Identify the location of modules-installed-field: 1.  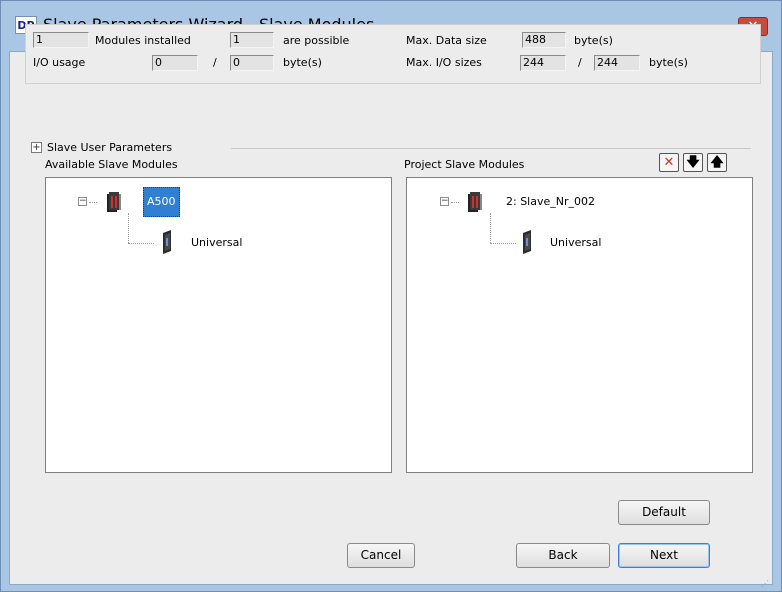
(61, 40).